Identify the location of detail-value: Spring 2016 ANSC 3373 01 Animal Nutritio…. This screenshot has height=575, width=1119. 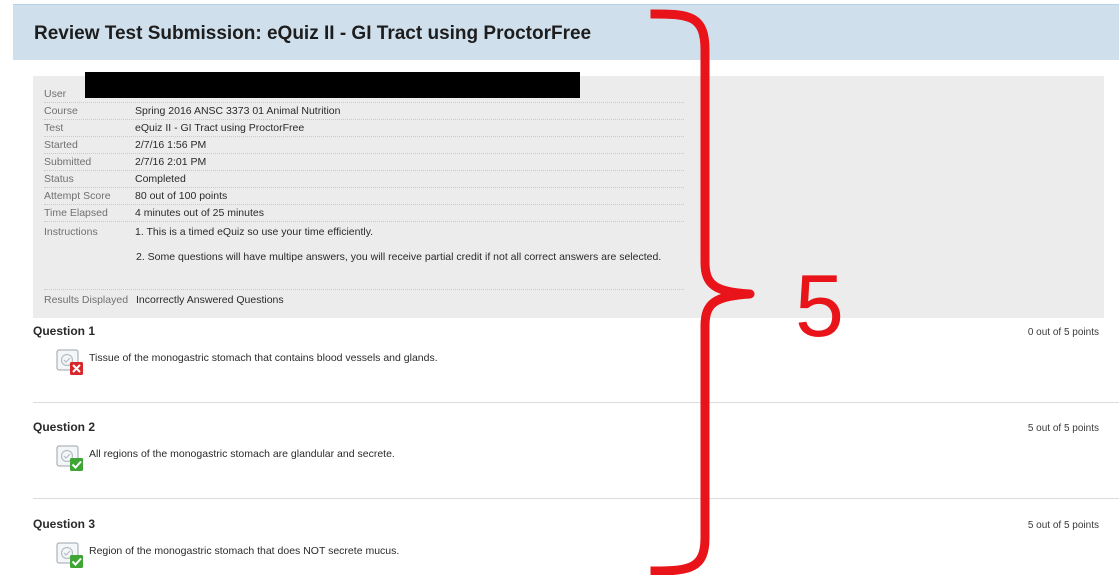
(238, 111).